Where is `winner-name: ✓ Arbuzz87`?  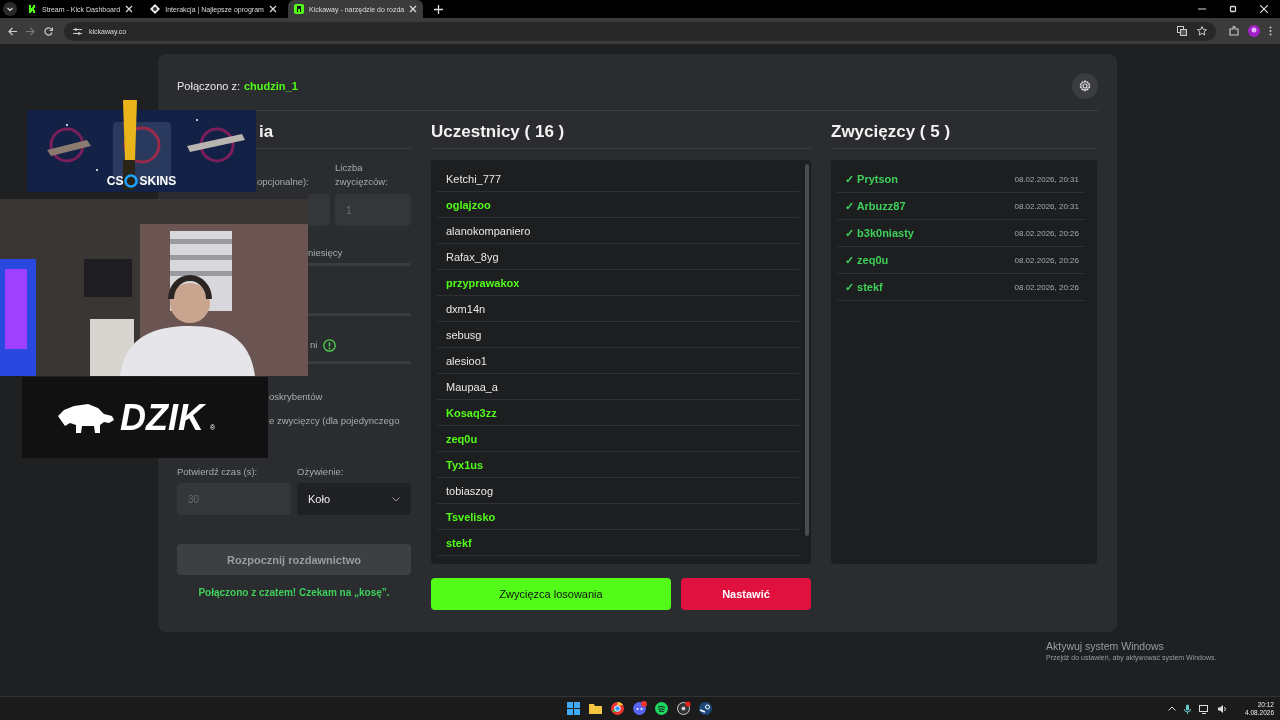
winner-name: ✓ Arbuzz87 is located at coordinates (875, 206).